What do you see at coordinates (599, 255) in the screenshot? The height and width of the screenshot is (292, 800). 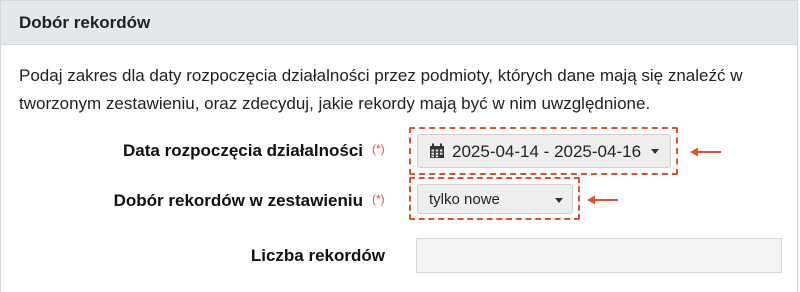 I see `record-count-input` at bounding box center [599, 255].